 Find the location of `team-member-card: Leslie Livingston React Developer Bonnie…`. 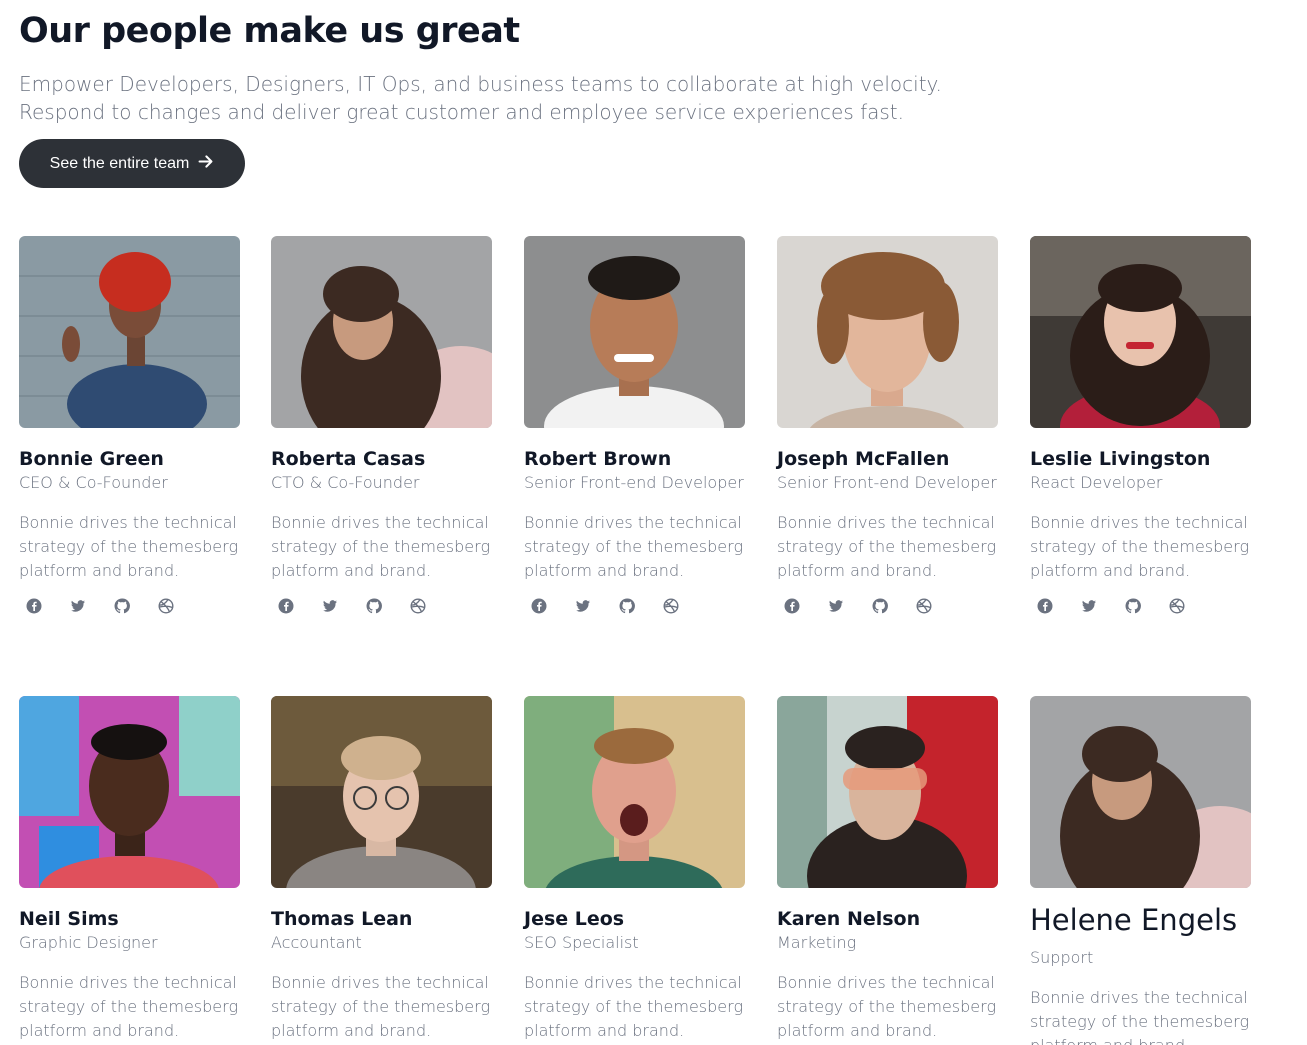

team-member-card: Leslie Livingston React Developer Bonnie… is located at coordinates (1141, 425).